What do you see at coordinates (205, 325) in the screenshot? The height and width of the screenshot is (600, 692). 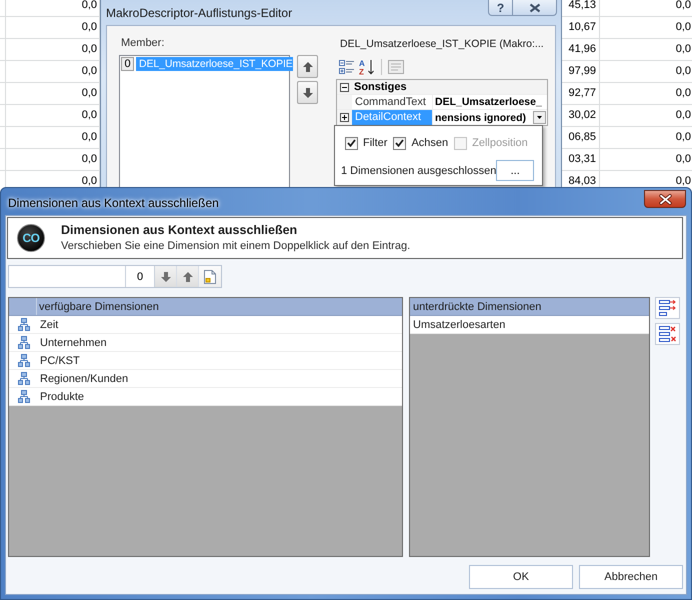 I see `list-item: Zeit` at bounding box center [205, 325].